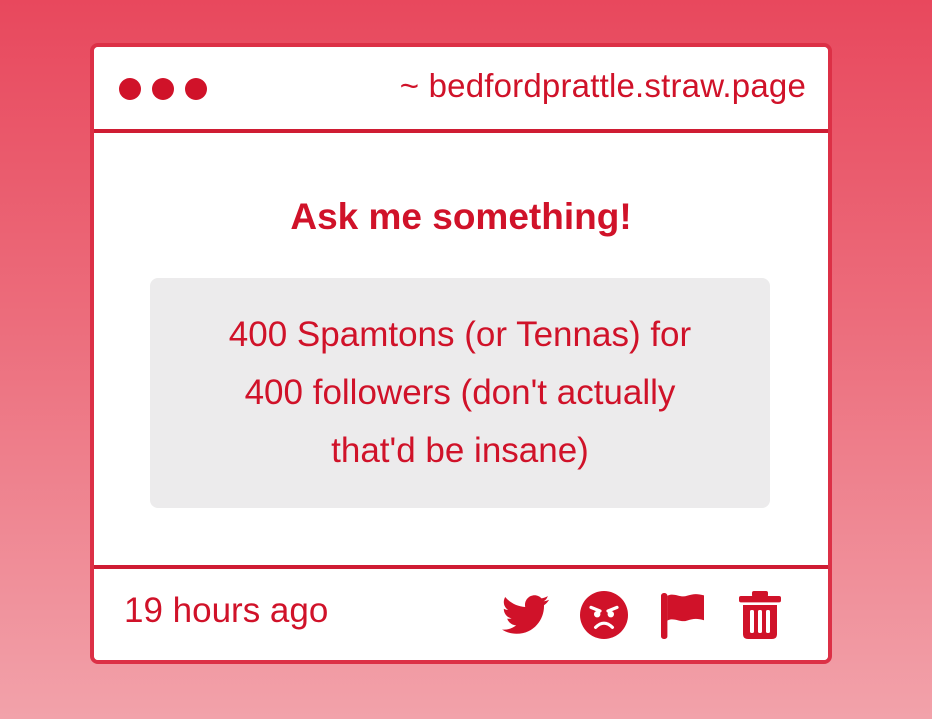  What do you see at coordinates (604, 615) in the screenshot?
I see `angry-face-icon` at bounding box center [604, 615].